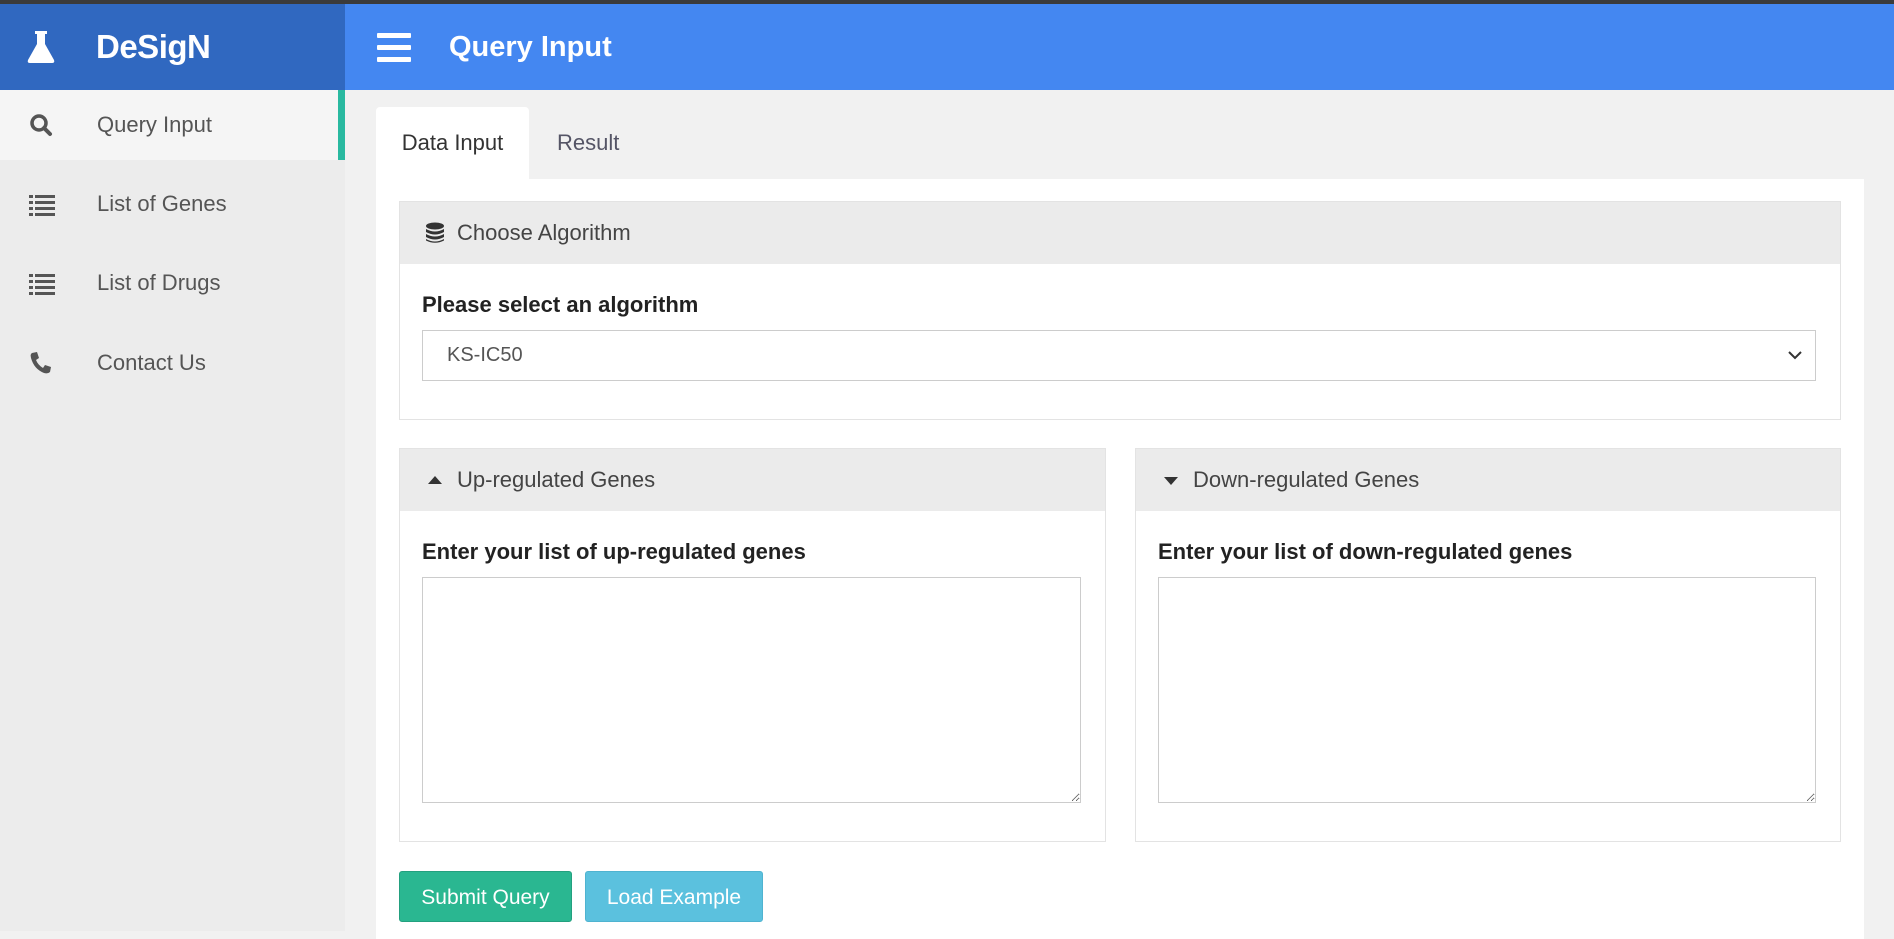 The width and height of the screenshot is (1894, 939). Describe the element at coordinates (162, 203) in the screenshot. I see `sidebar-item-label: List of Genes` at that location.